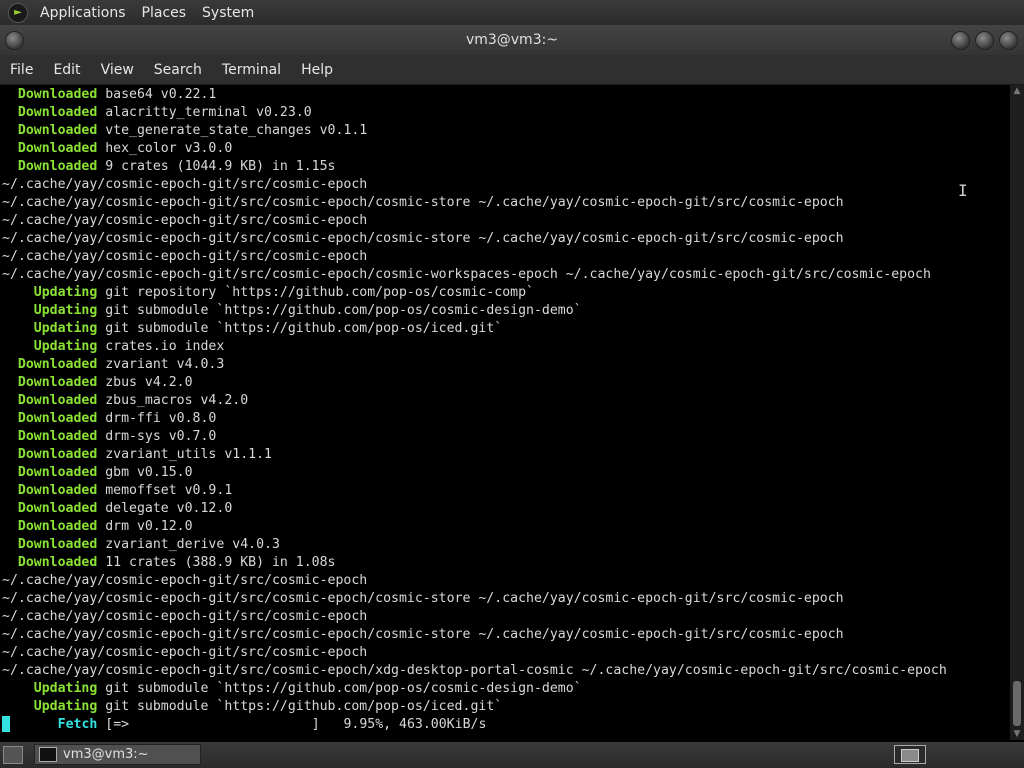 The image size is (1024, 768). What do you see at coordinates (164, 13) in the screenshot?
I see `panel-menu-places: Places` at bounding box center [164, 13].